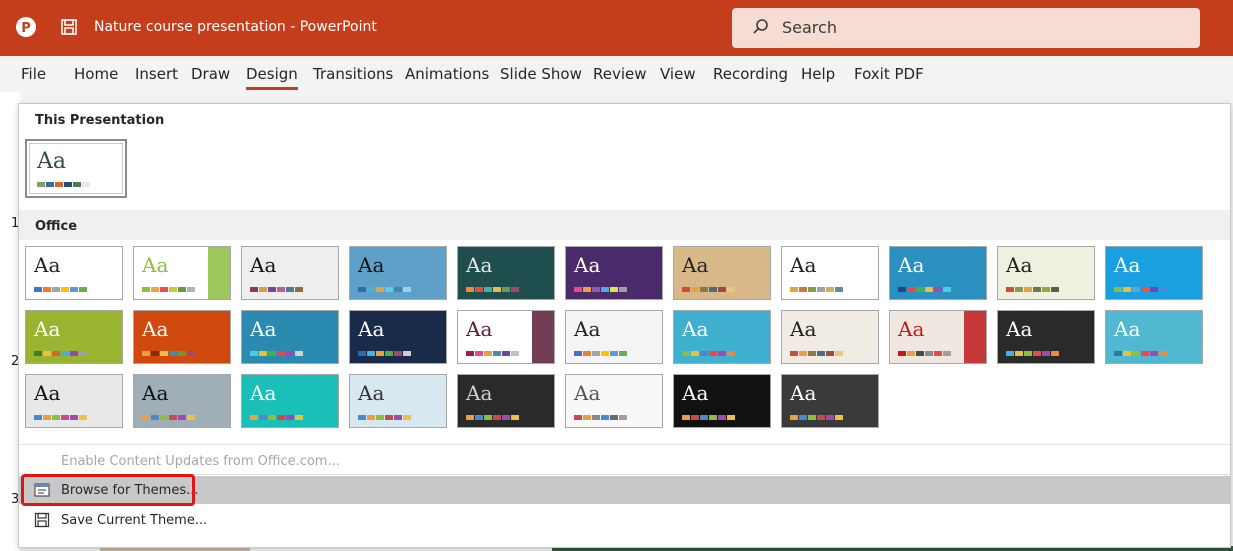  What do you see at coordinates (750, 74) in the screenshot?
I see `tab-recording: Recording` at bounding box center [750, 74].